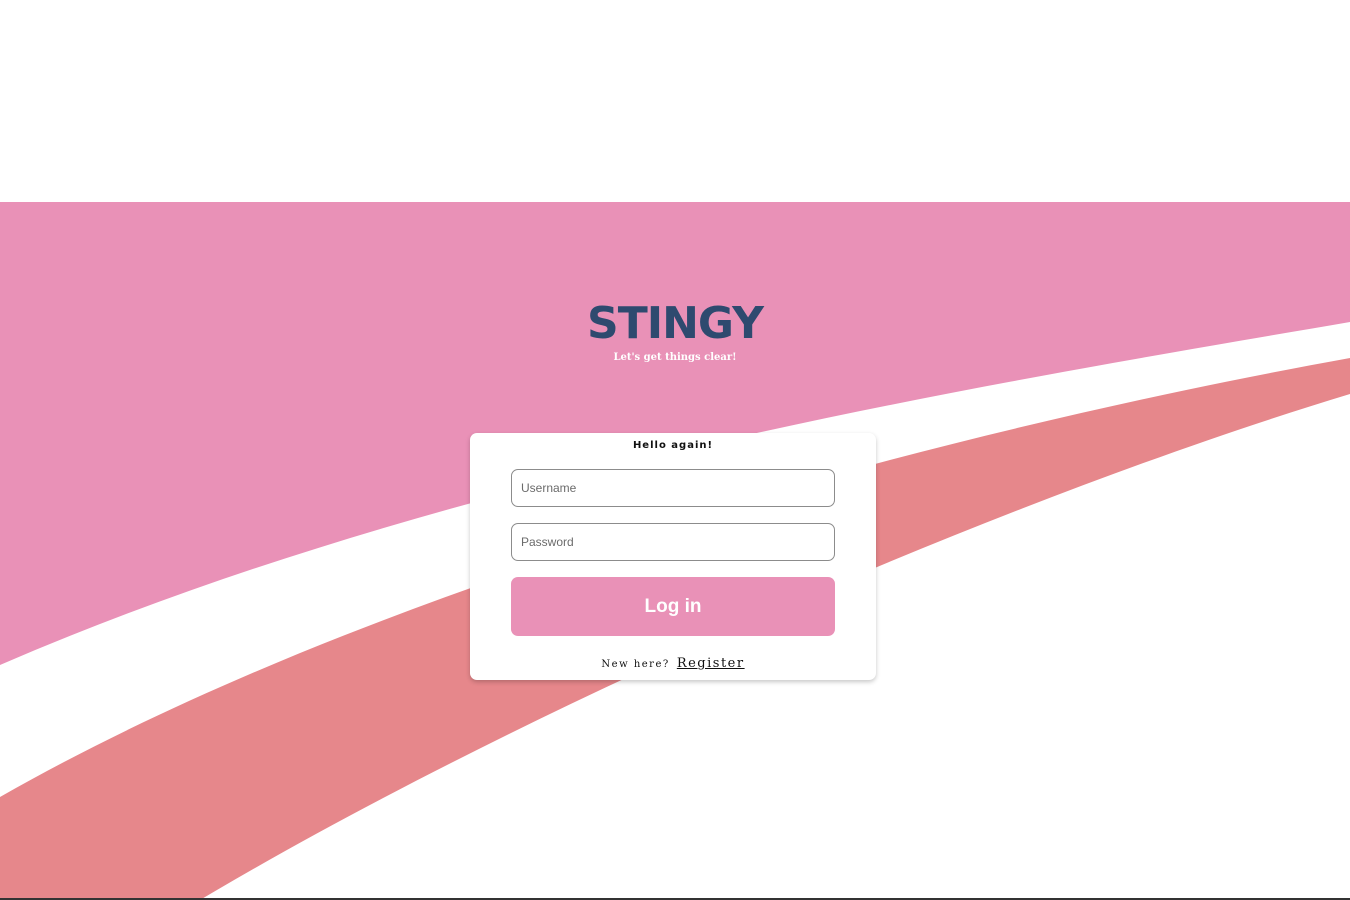 This screenshot has width=1350, height=900. I want to click on register-row: New here? Register, so click(673, 661).